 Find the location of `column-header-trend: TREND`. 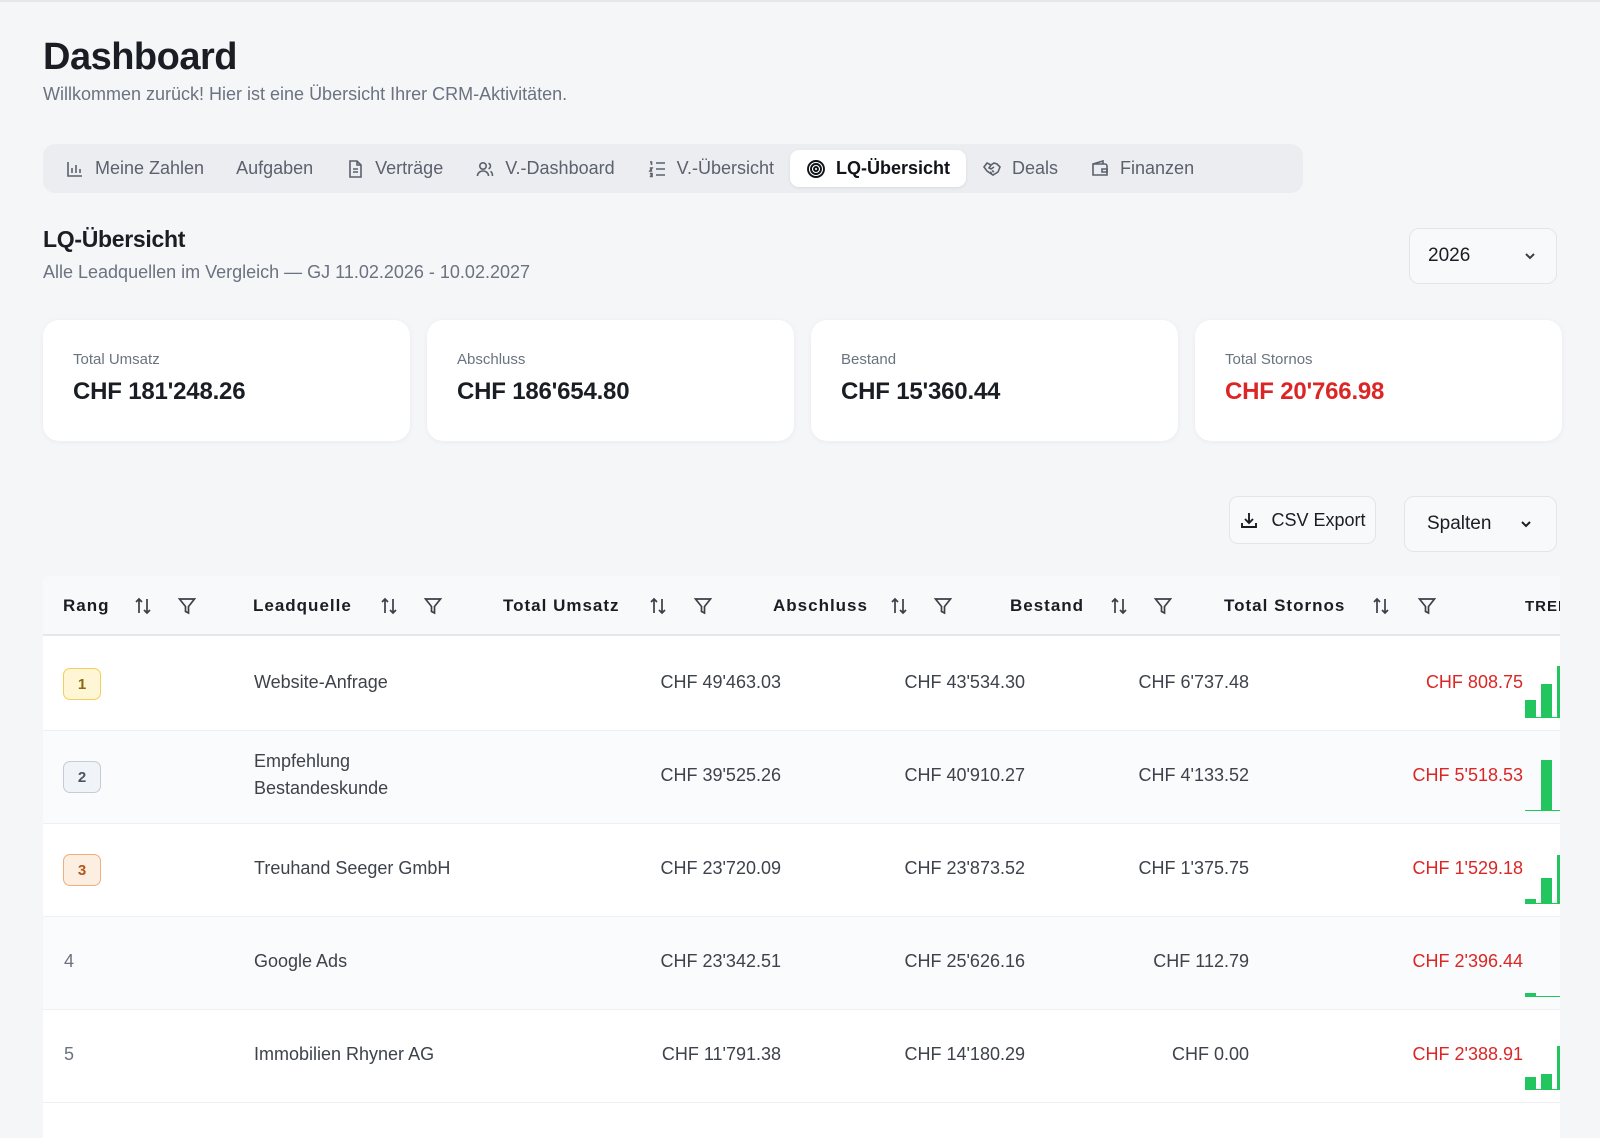

column-header-trend: TREND is located at coordinates (1542, 606).